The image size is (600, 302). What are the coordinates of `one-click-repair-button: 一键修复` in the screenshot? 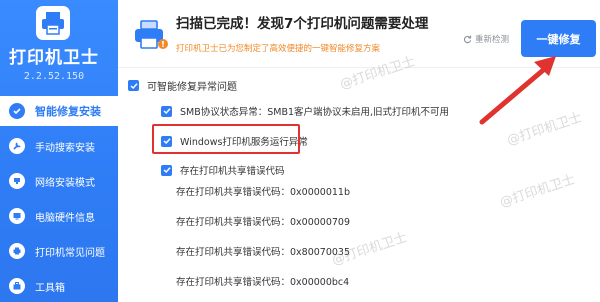 It's located at (558, 38).